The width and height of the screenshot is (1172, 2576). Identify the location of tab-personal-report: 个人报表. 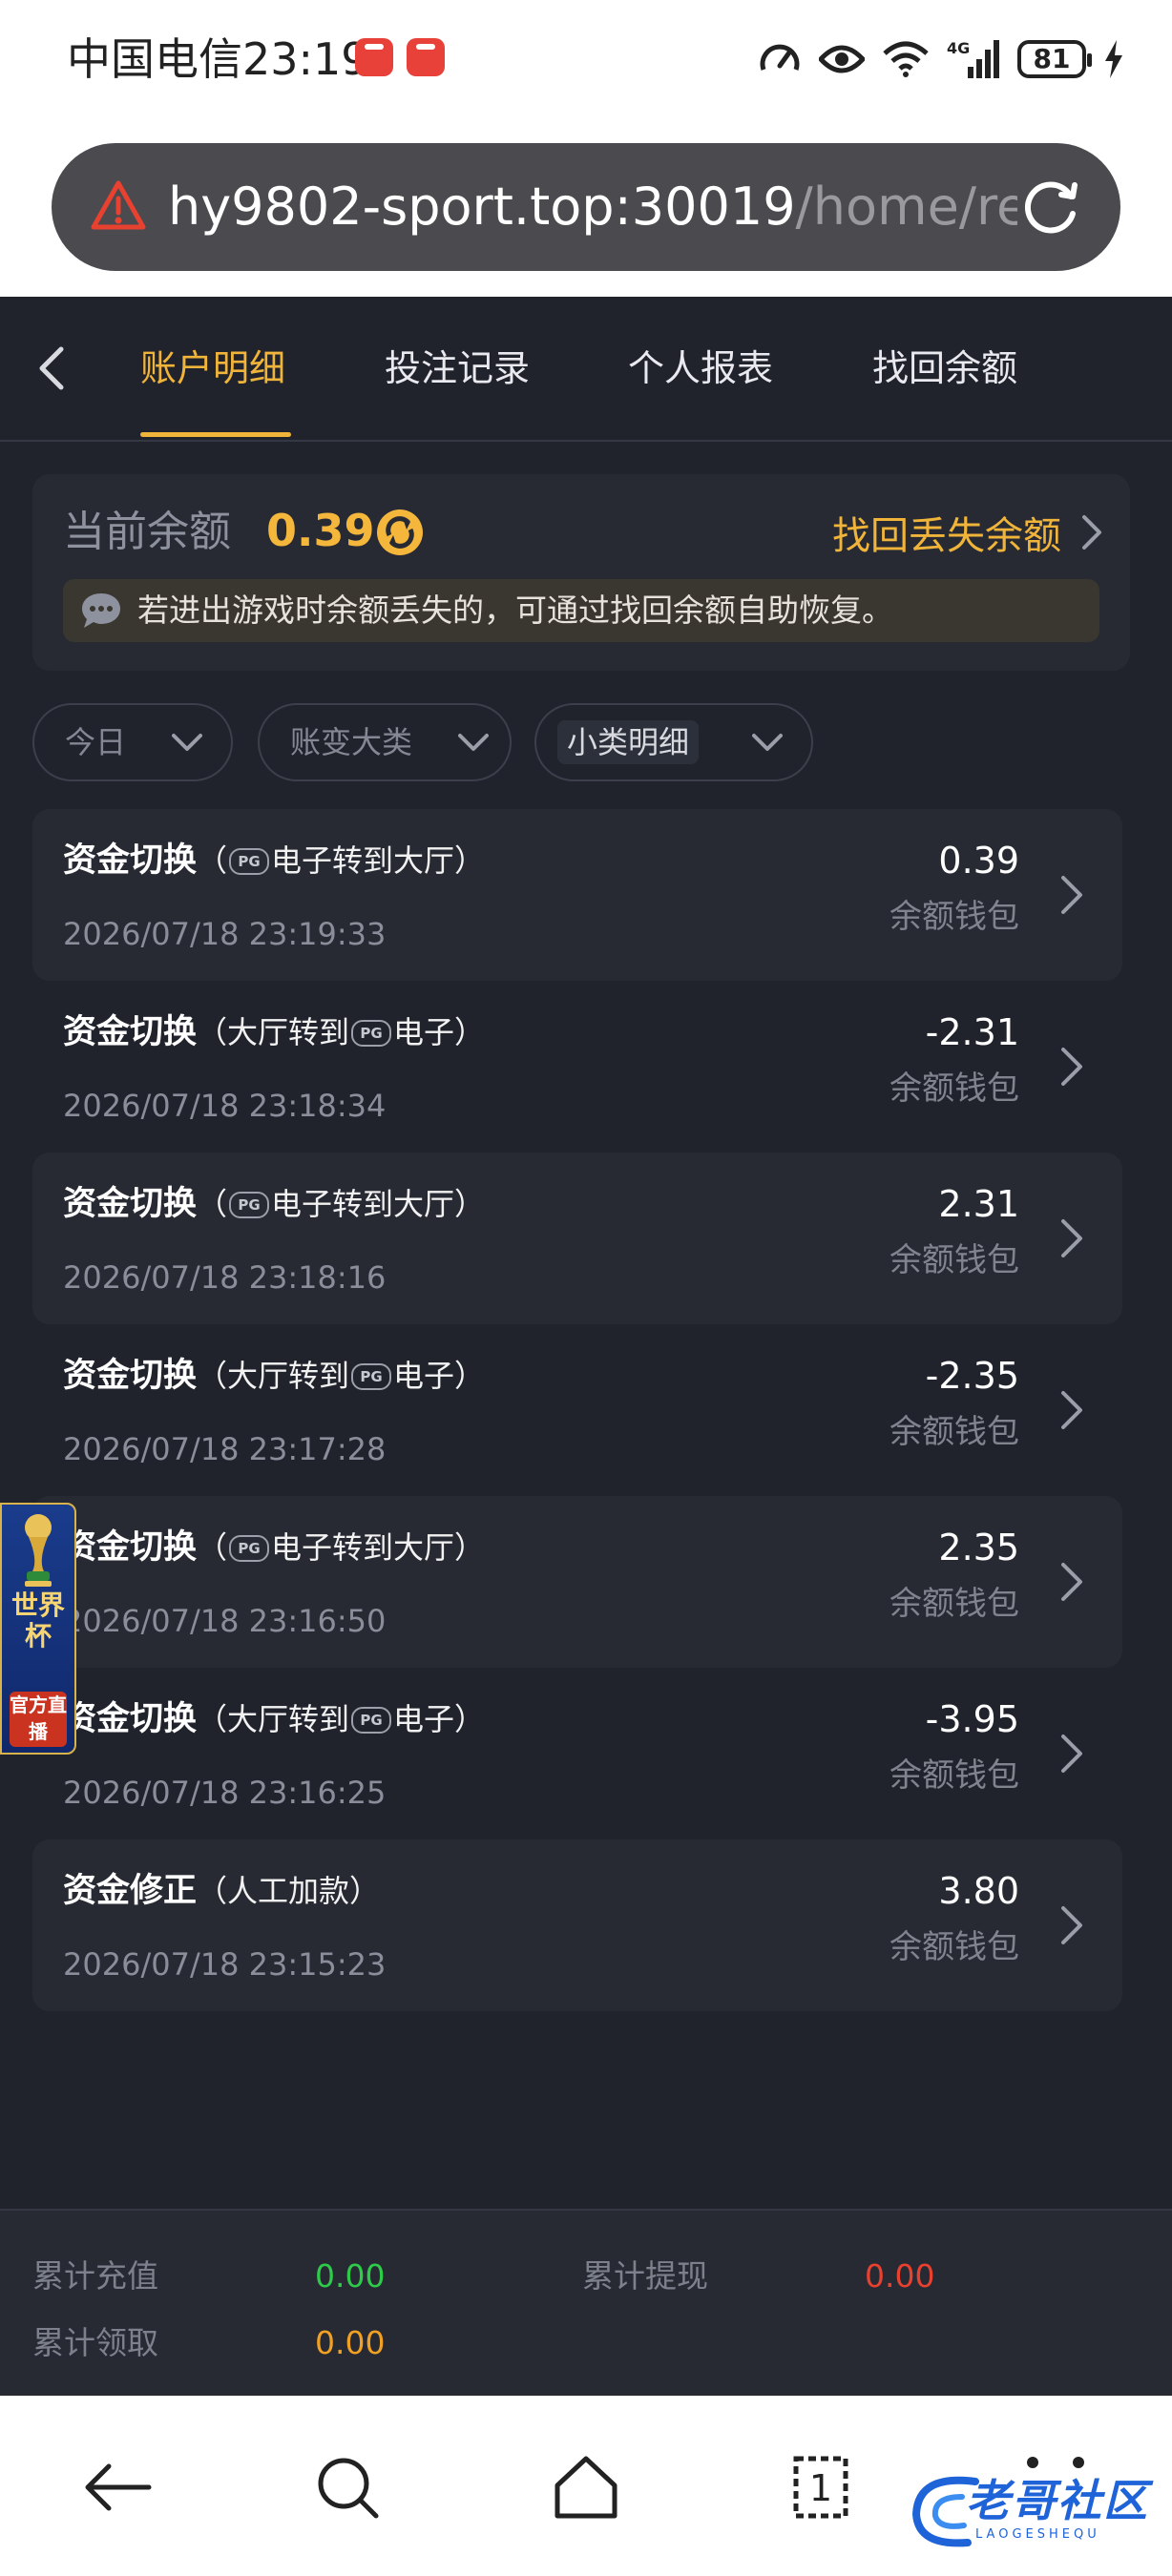
(700, 368).